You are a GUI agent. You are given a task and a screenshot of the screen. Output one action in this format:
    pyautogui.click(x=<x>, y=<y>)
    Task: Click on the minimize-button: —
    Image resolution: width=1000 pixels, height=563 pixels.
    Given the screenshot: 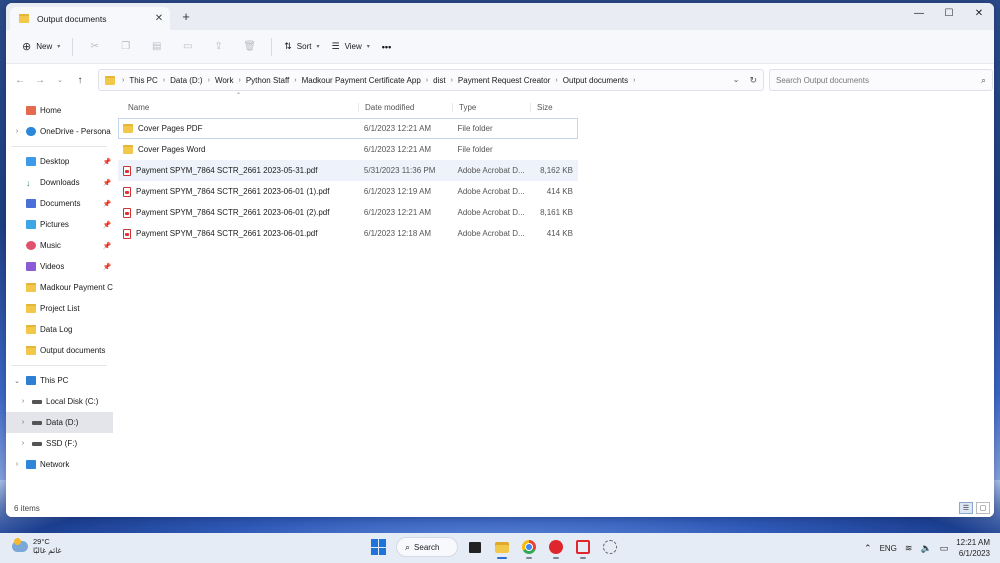 What is the action you would take?
    pyautogui.click(x=919, y=13)
    